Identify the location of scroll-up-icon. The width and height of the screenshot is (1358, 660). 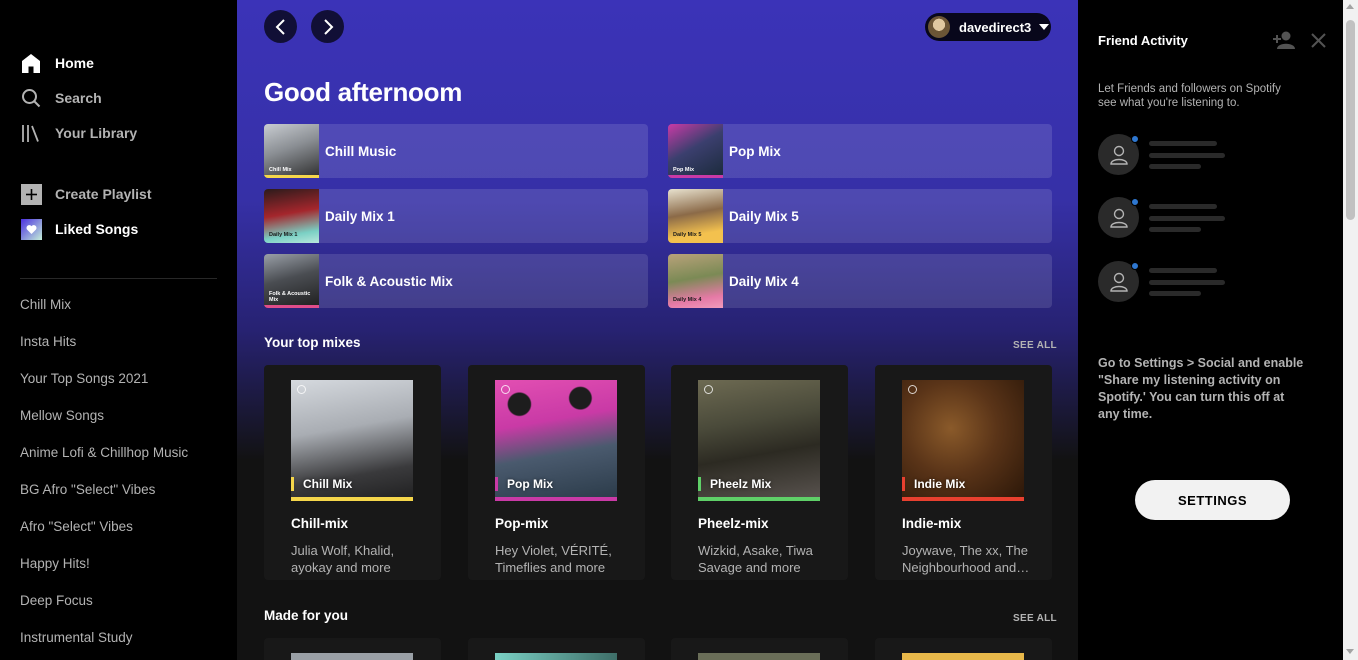
(1350, 6).